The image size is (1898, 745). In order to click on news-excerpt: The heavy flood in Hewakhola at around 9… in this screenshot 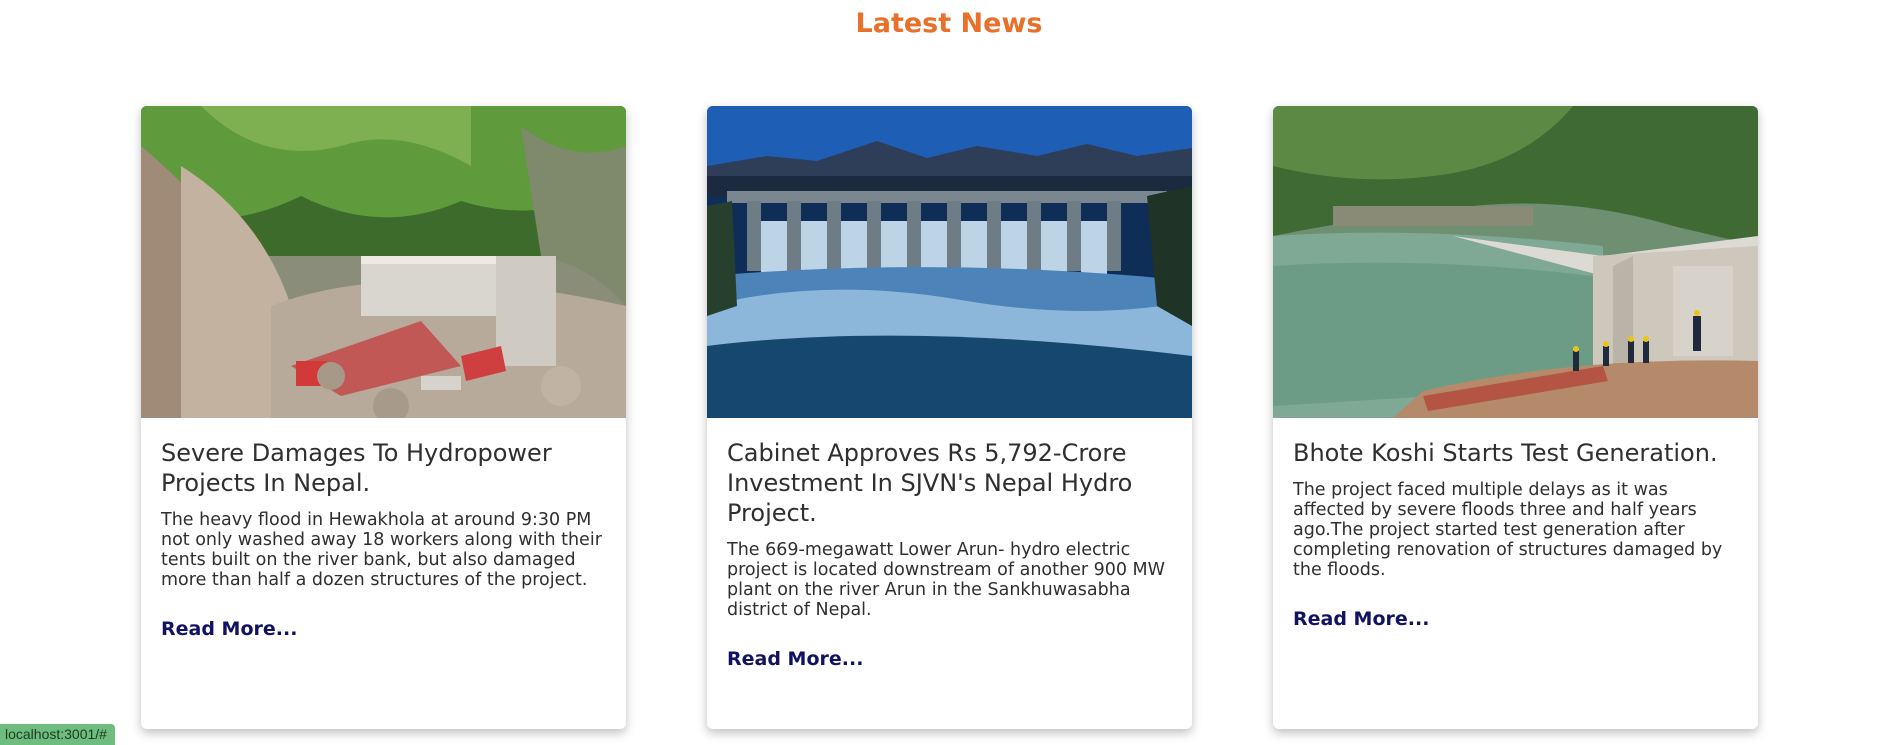, I will do `click(381, 550)`.